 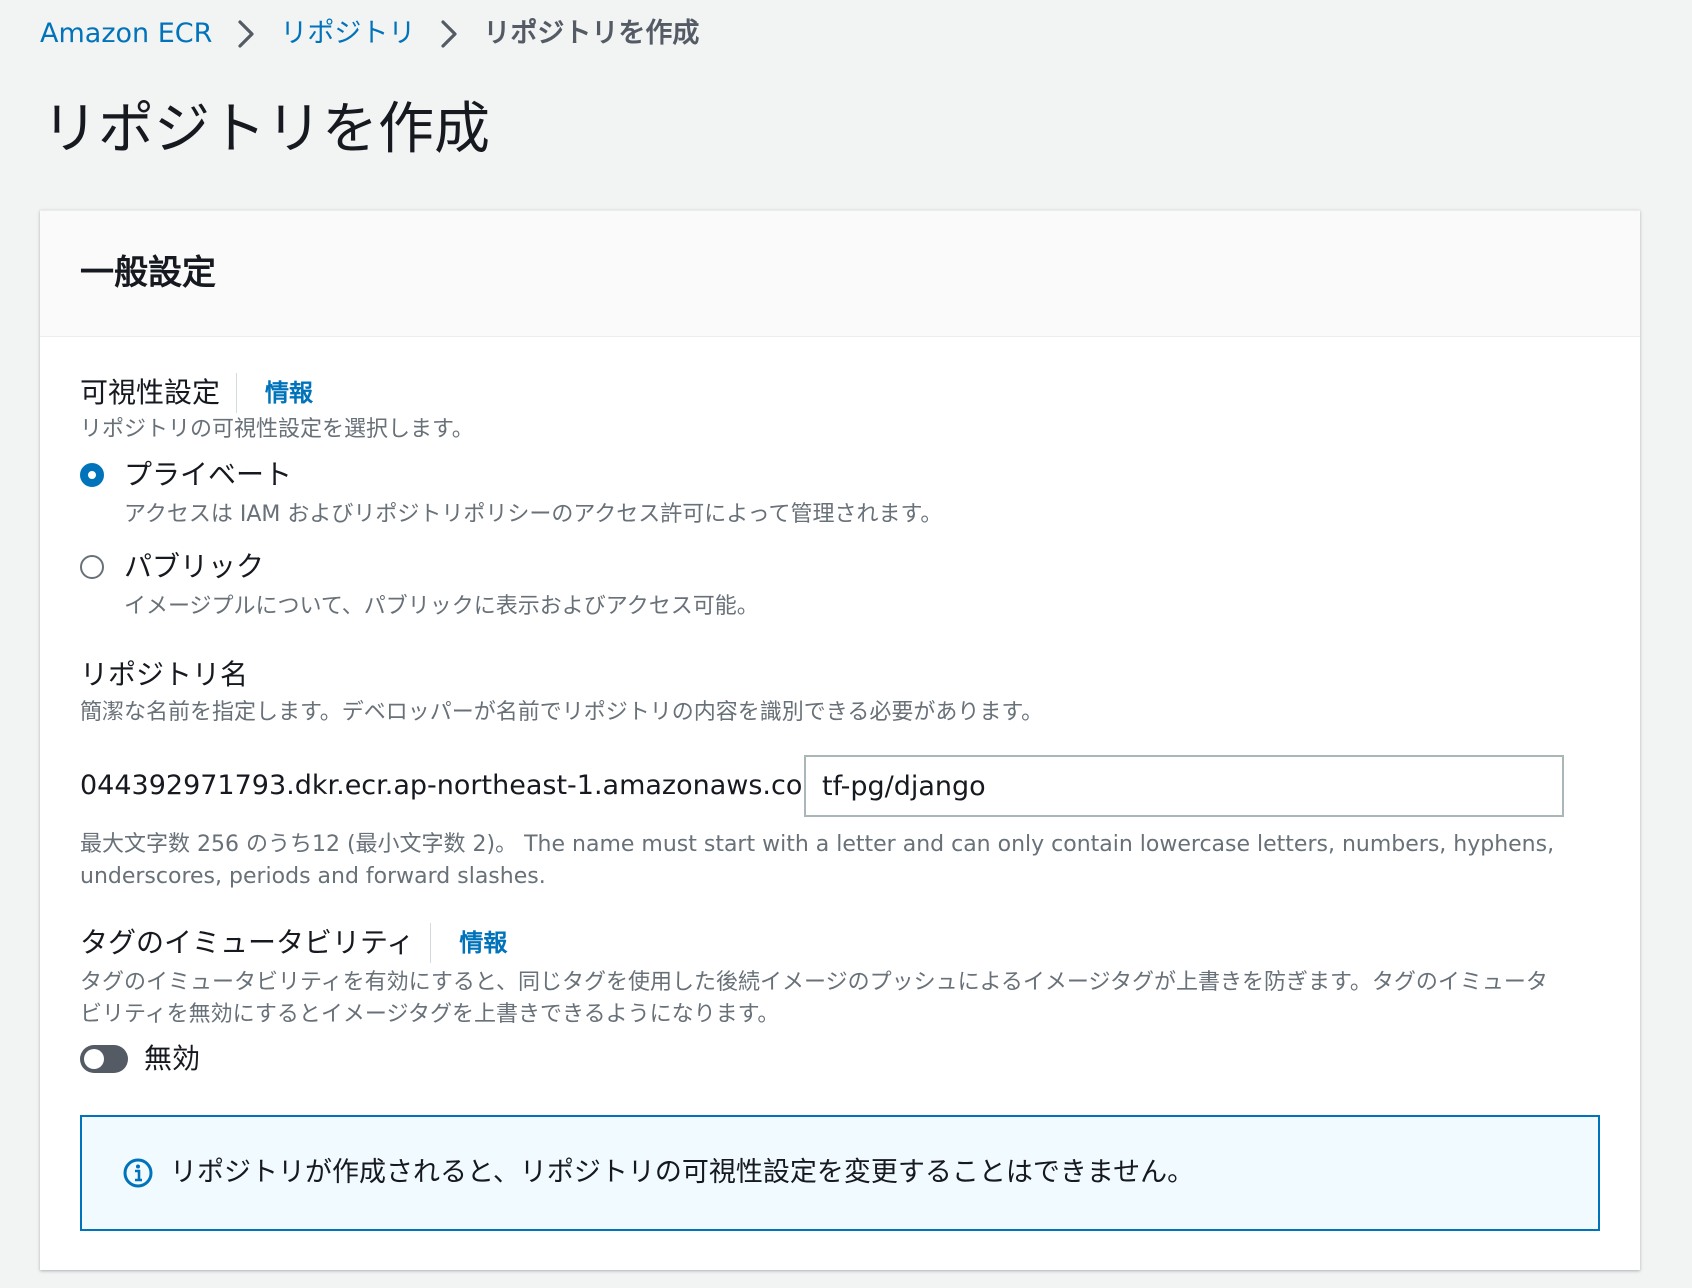 I want to click on radio-private-label: プライベート, so click(x=208, y=475).